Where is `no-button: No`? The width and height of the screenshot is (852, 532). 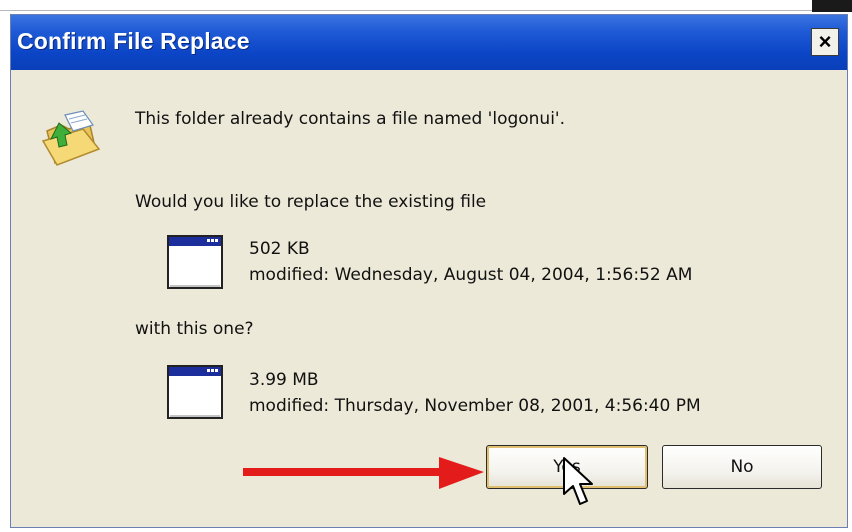 no-button: No is located at coordinates (742, 467).